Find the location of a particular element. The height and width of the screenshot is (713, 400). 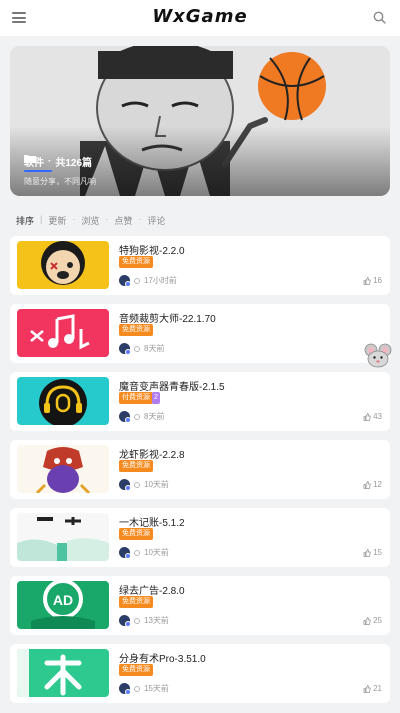

site-logo: WxGame is located at coordinates (200, 16).